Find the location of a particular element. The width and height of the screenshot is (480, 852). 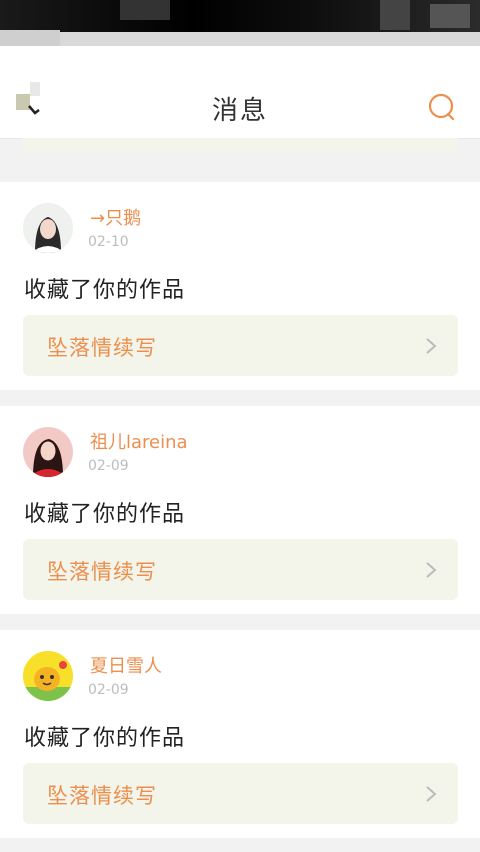

message-date: 02-10 is located at coordinates (108, 242).